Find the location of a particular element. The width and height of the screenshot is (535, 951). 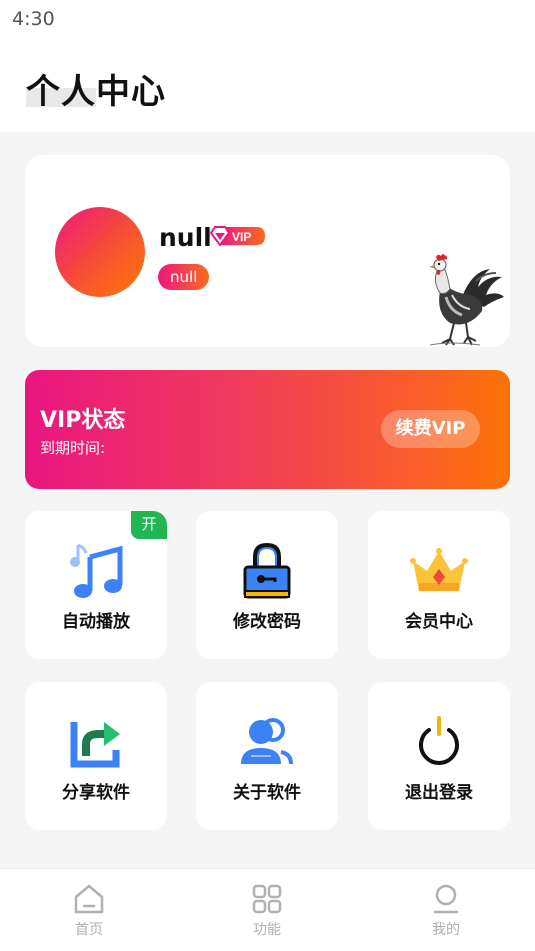

tile-change-password: 修改密码 is located at coordinates (267, 585).